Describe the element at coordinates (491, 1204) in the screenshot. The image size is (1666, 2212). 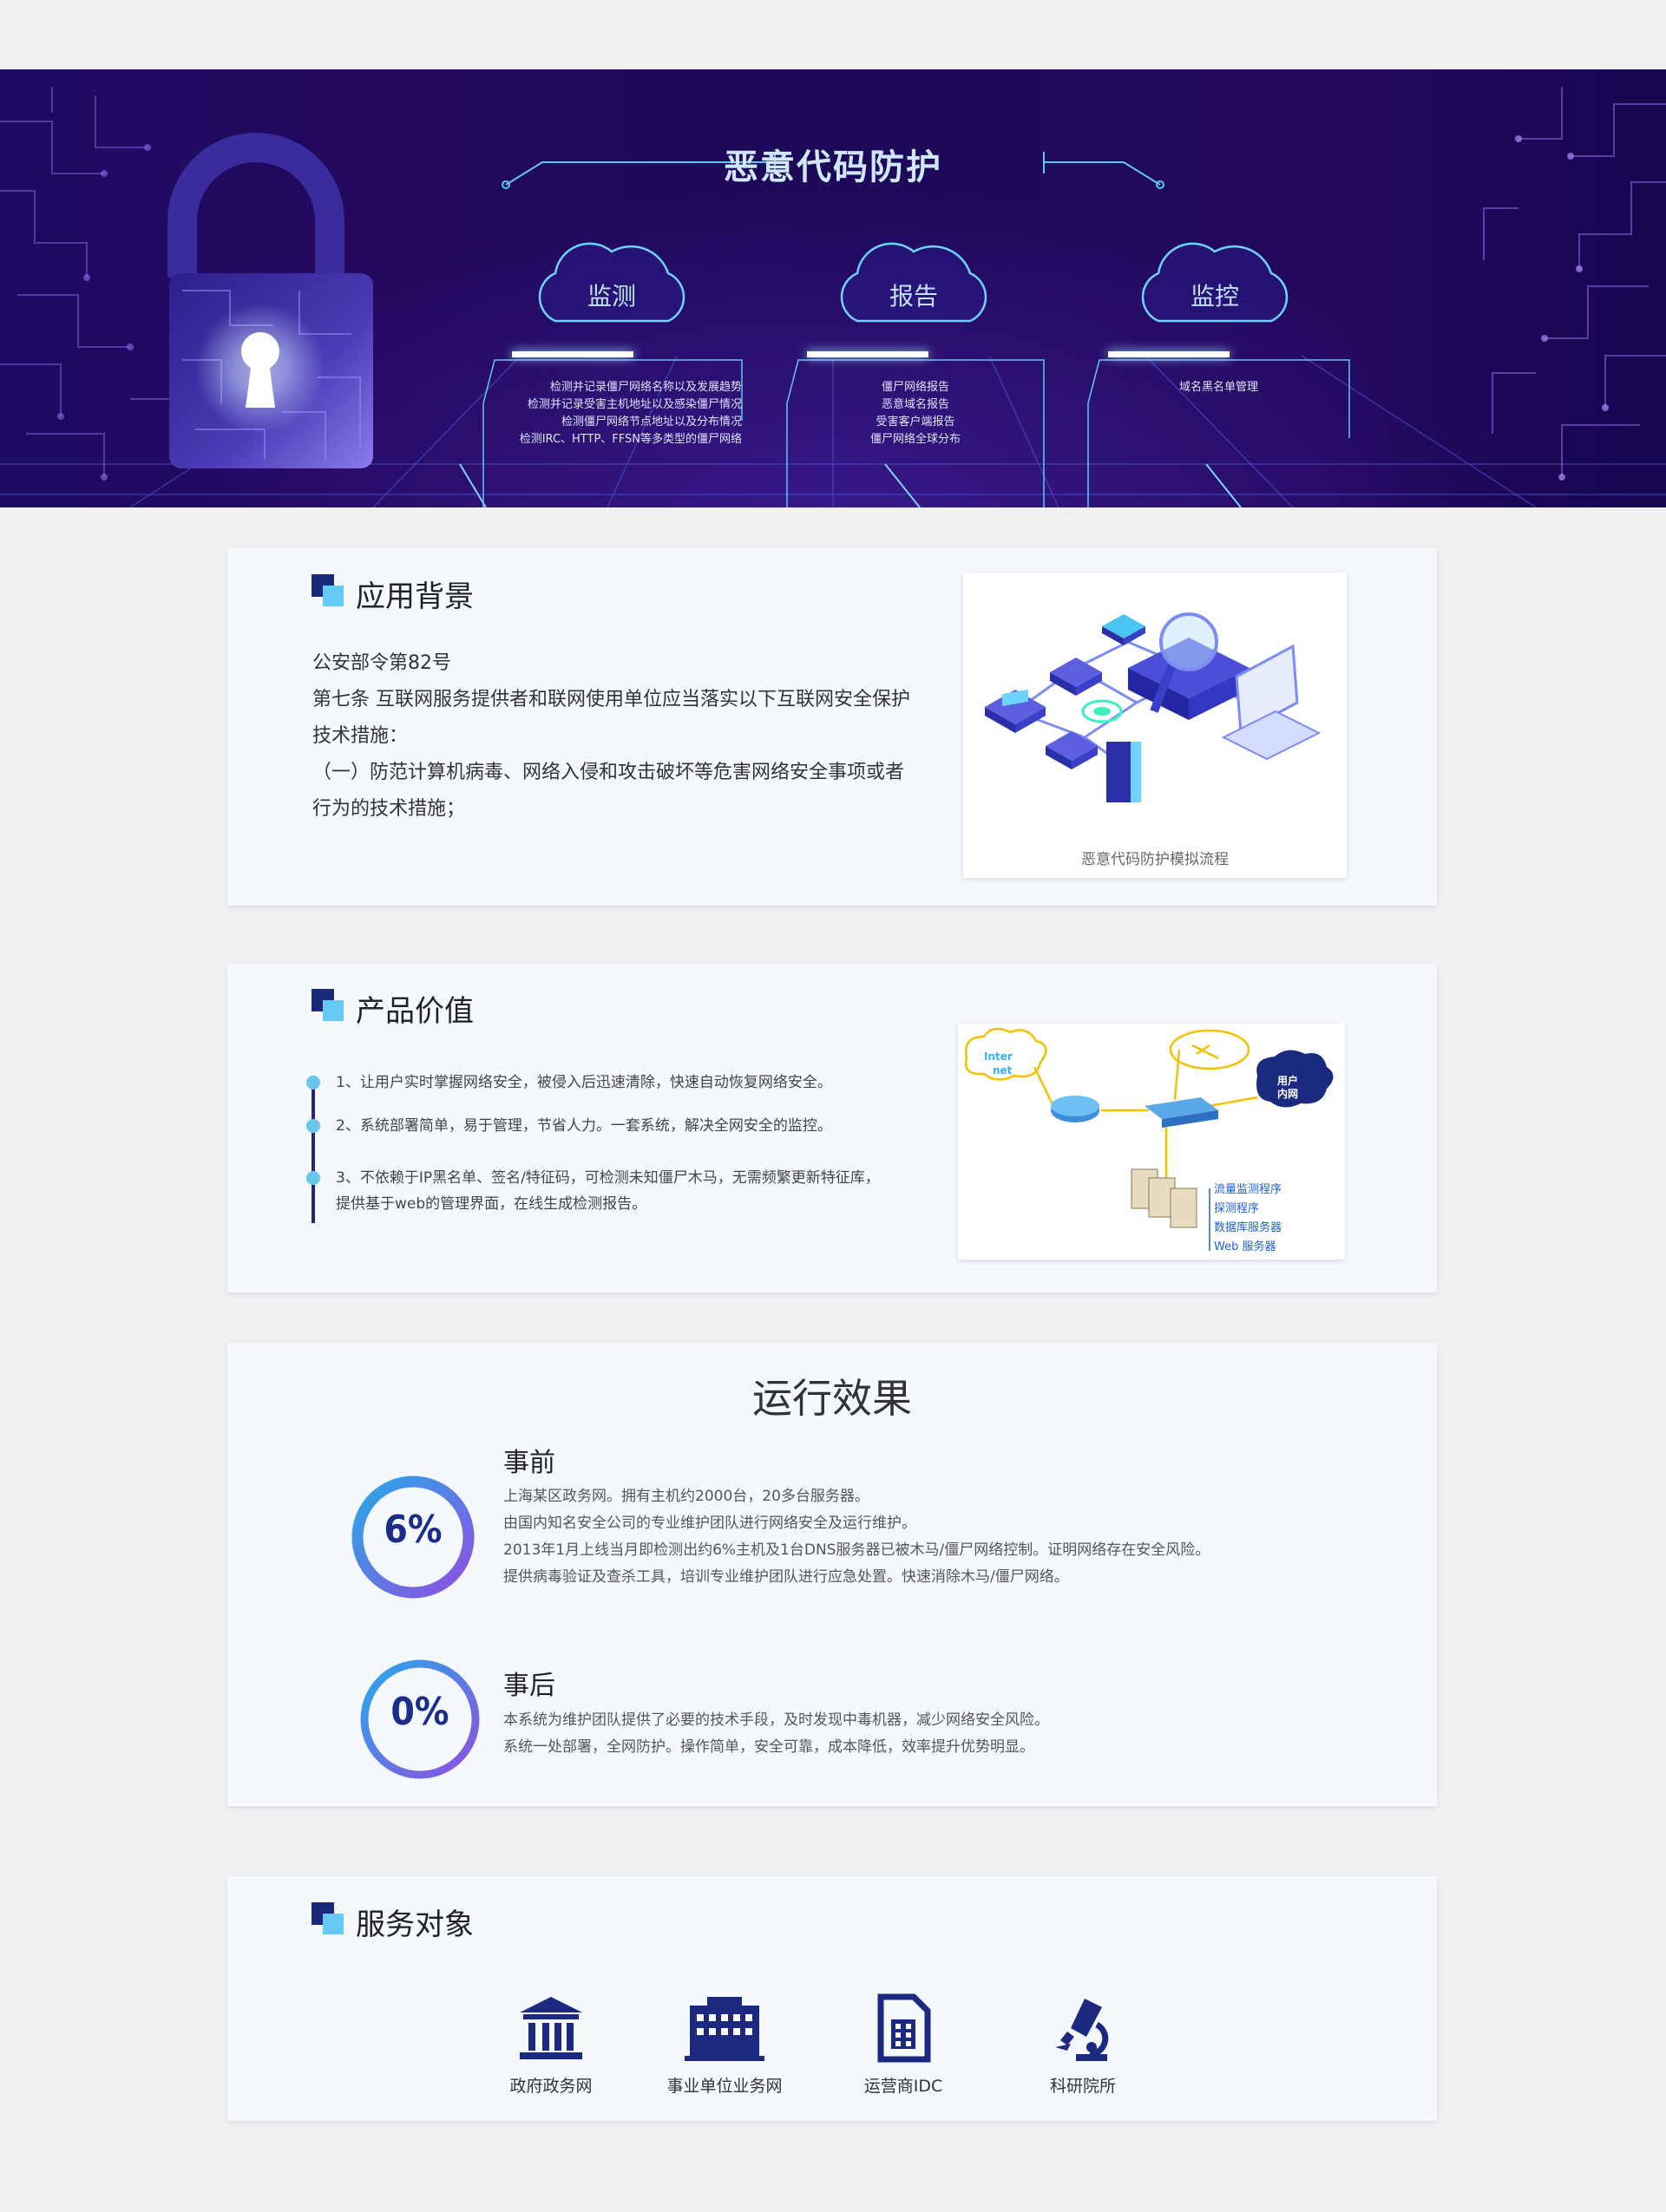
I see `value-item: 提供基于web的管理界面，在线生成检测报告。` at that location.